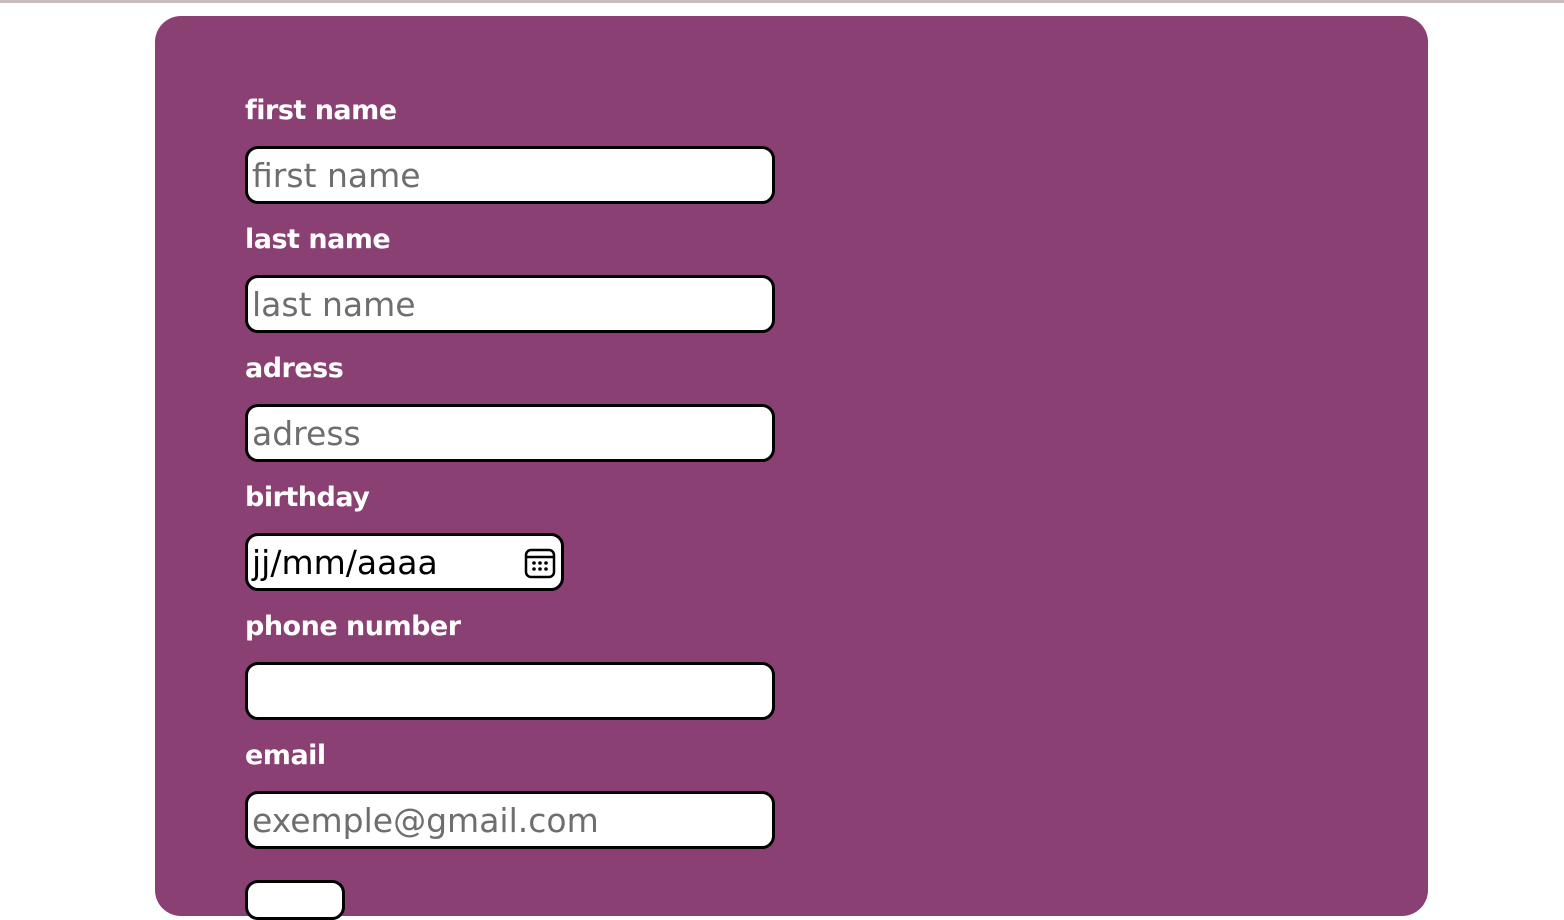 The height and width of the screenshot is (920, 1564). Describe the element at coordinates (510, 433) in the screenshot. I see `address-input` at that location.